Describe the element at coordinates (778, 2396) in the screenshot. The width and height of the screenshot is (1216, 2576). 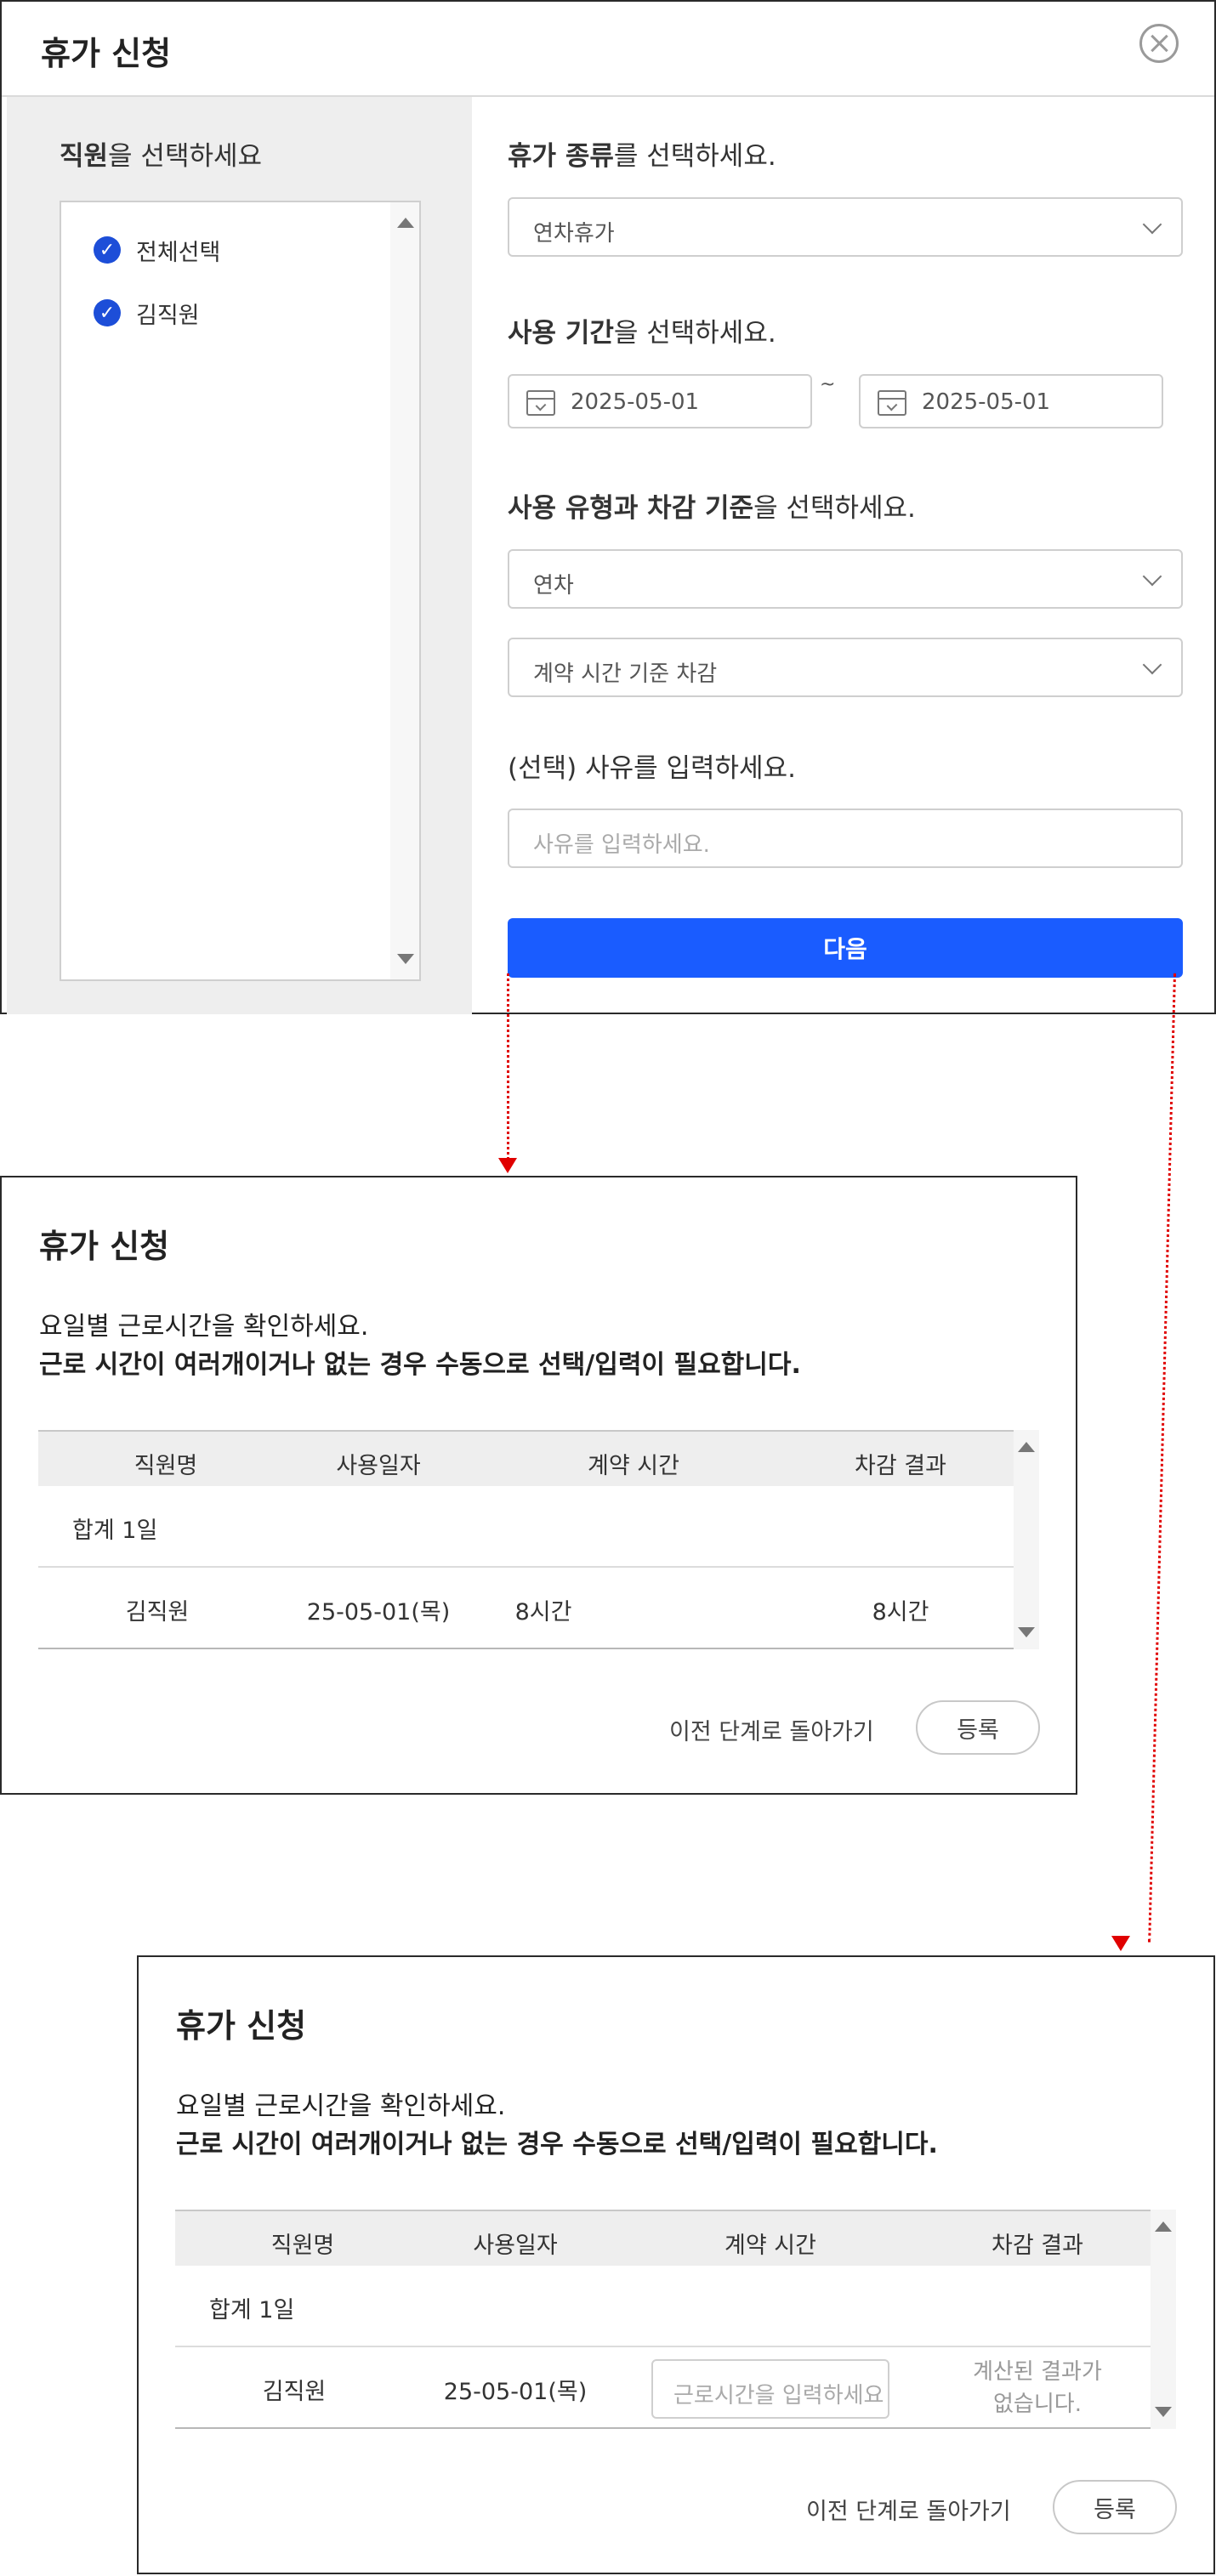
I see `work-hours-placeholder: 근로시간을 입력하세요` at that location.